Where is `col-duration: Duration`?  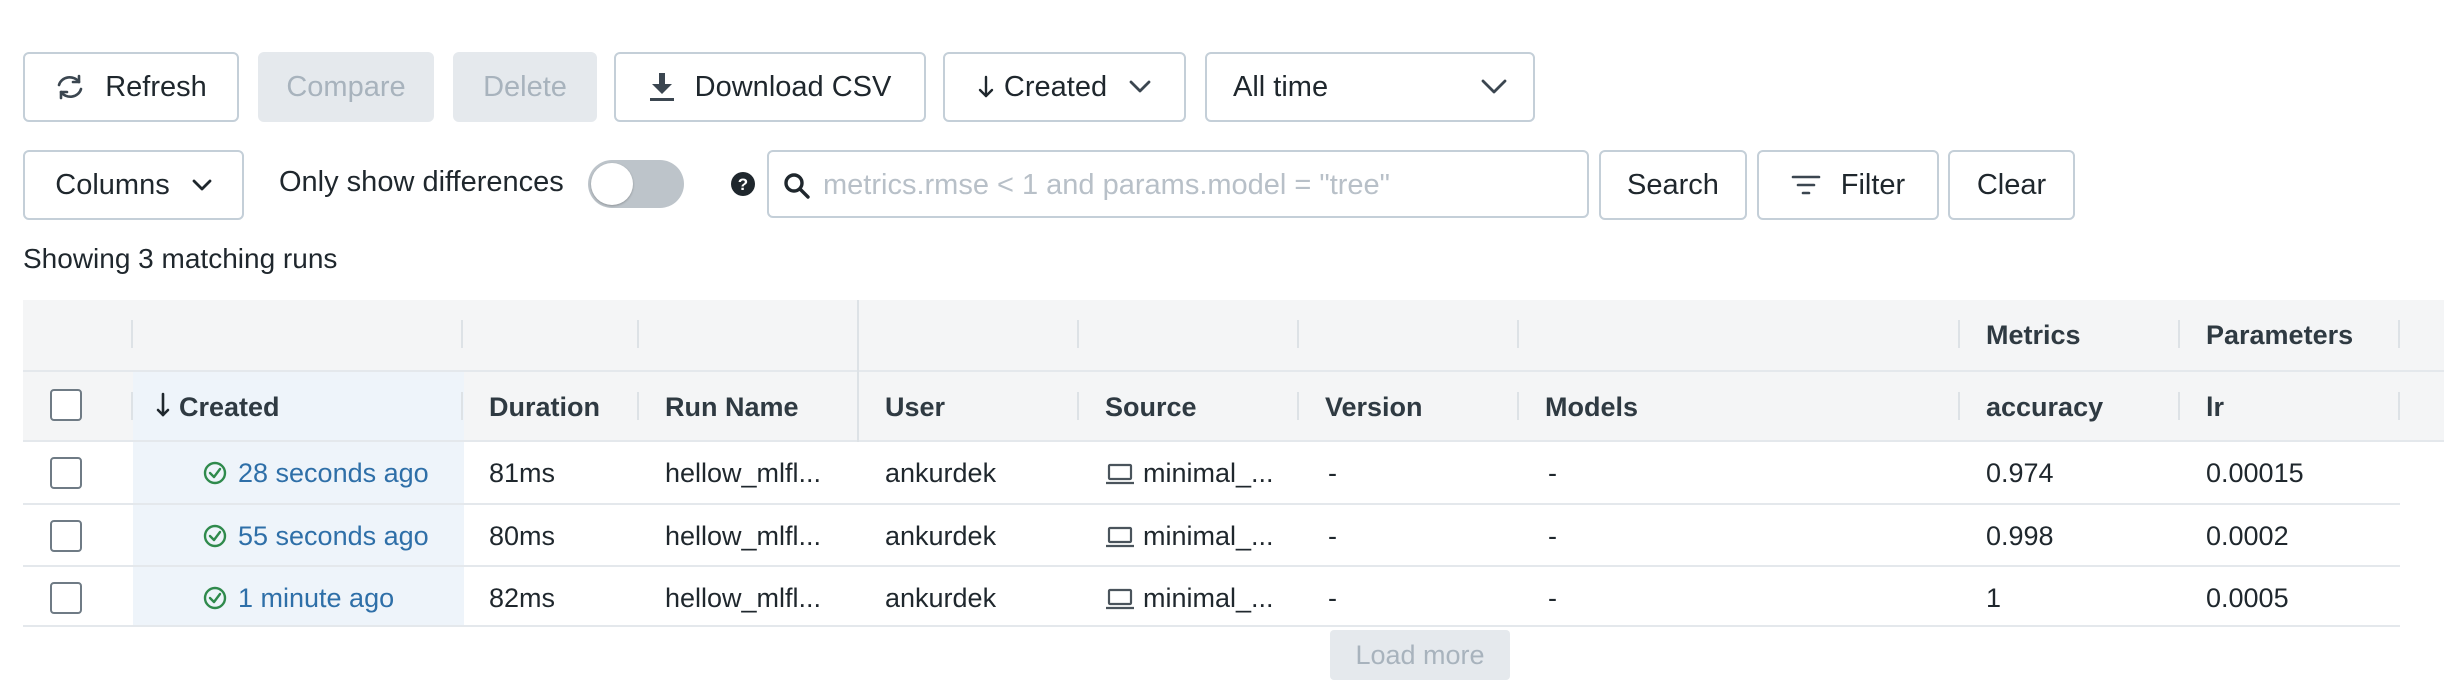
col-duration: Duration is located at coordinates (544, 407).